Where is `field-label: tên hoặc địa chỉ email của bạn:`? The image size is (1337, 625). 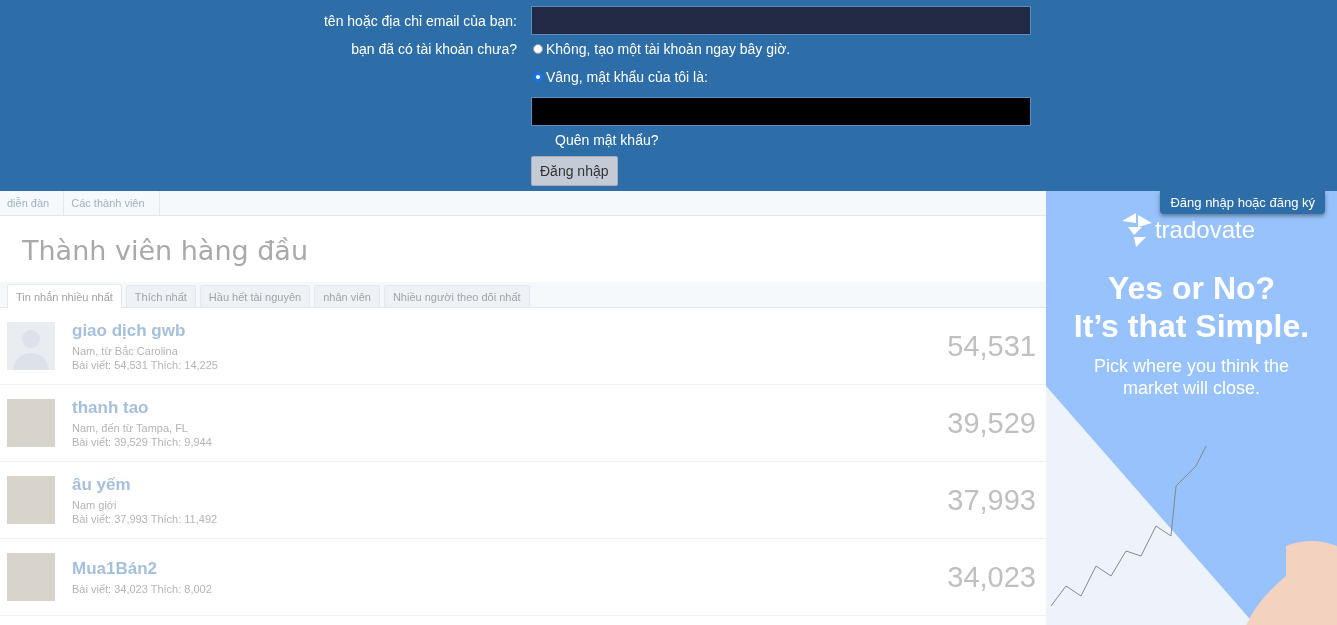 field-label: tên hoặc địa chỉ email của bạn: is located at coordinates (420, 20).